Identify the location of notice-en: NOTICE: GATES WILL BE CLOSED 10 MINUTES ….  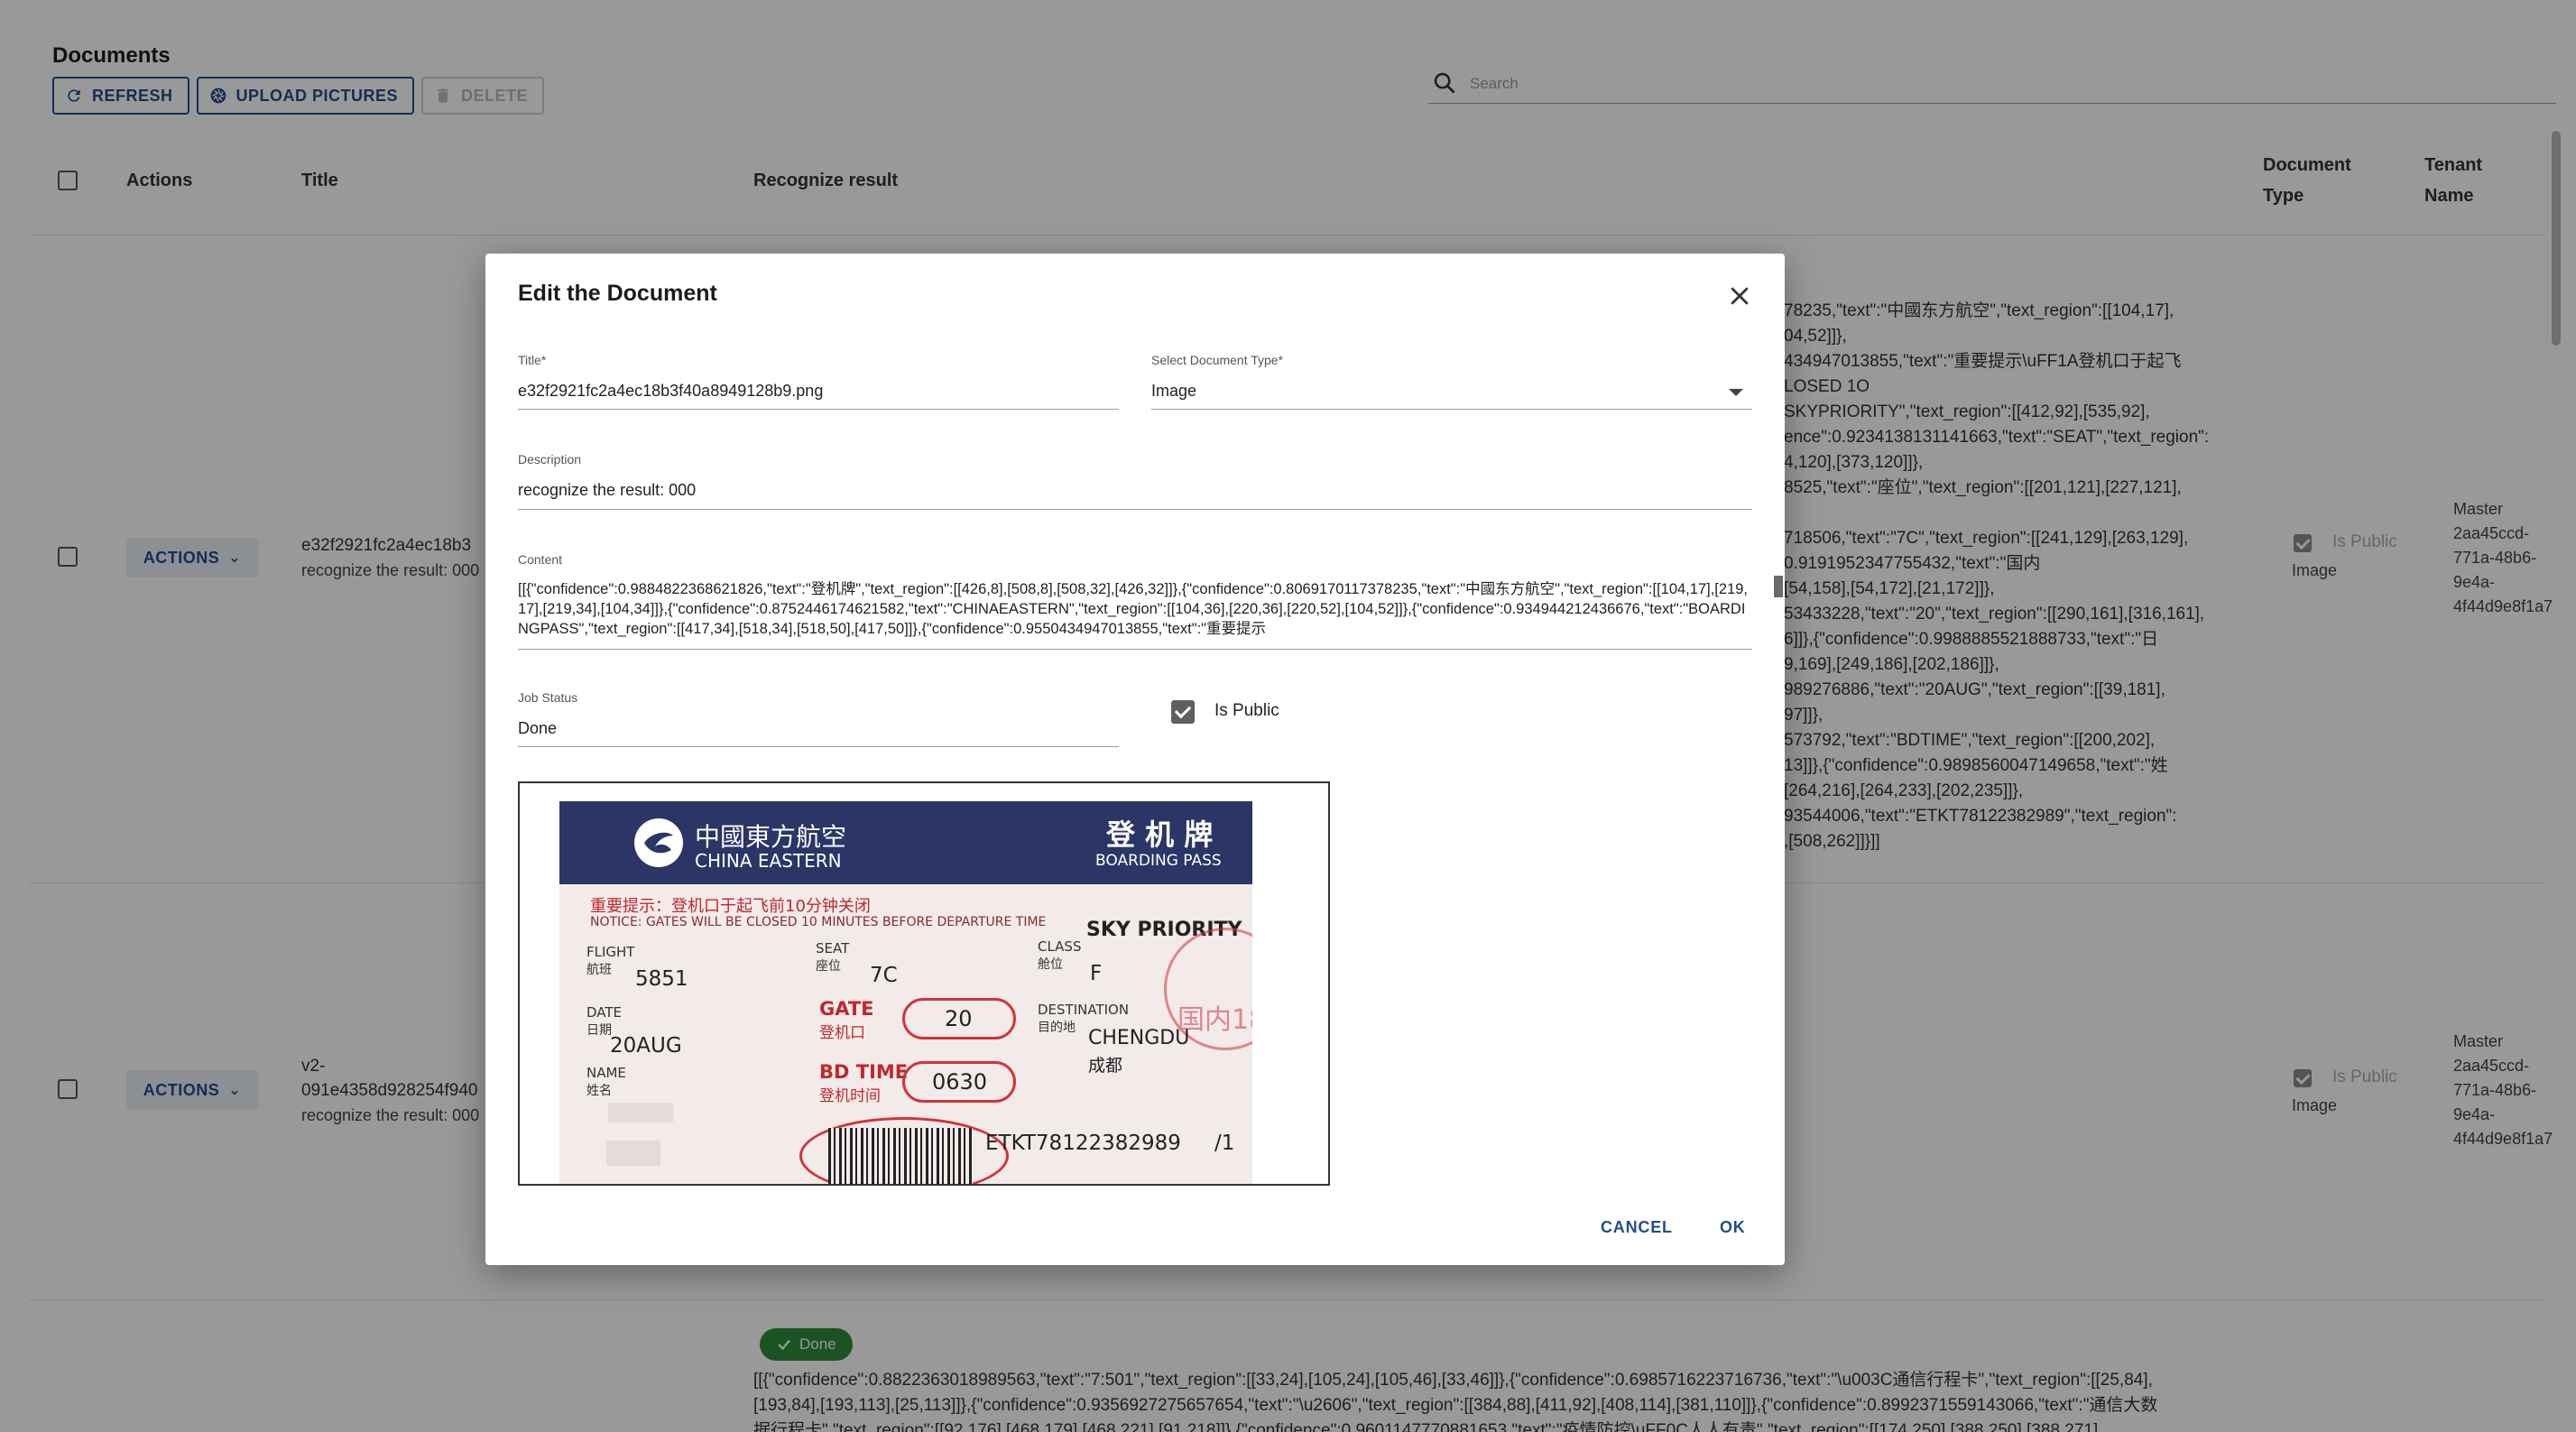
(818, 922).